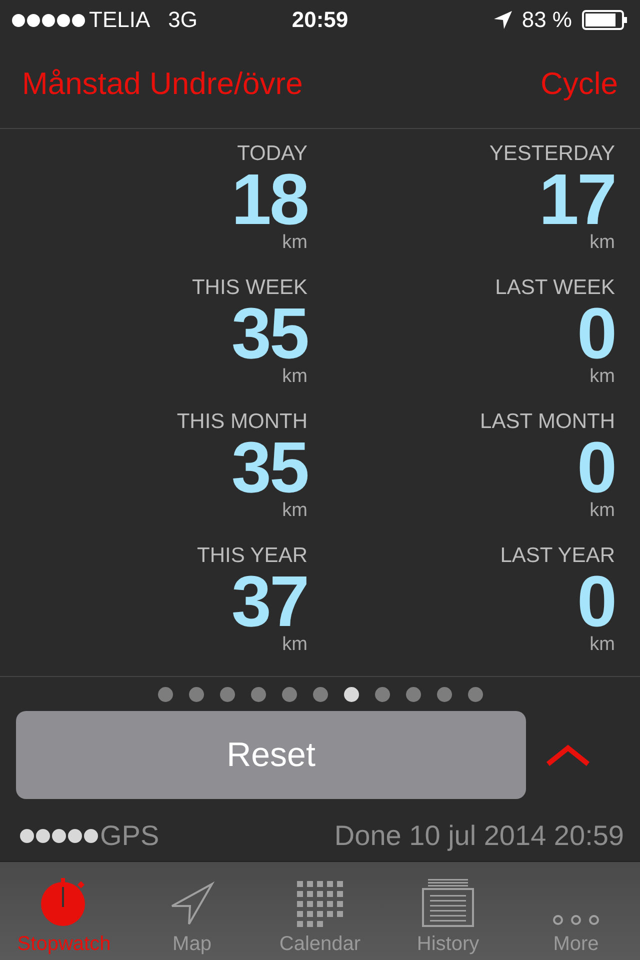 The height and width of the screenshot is (960, 640). What do you see at coordinates (320, 904) in the screenshot?
I see `calendar-grid-icon` at bounding box center [320, 904].